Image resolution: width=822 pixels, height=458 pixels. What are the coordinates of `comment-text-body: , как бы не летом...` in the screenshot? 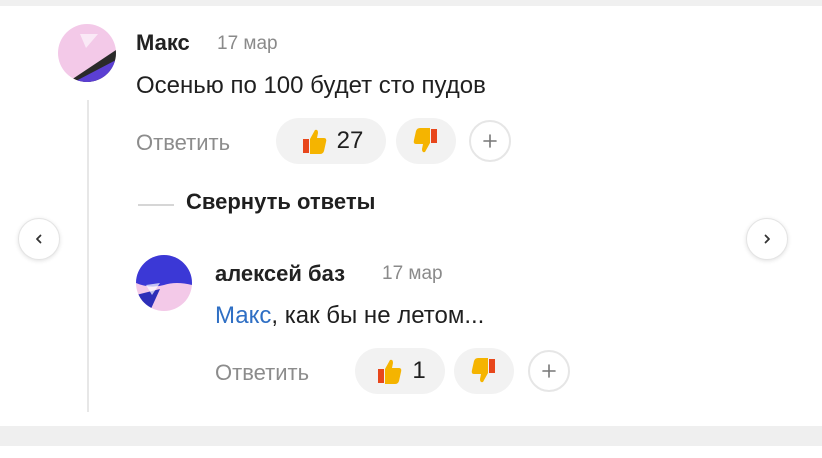 It's located at (378, 315).